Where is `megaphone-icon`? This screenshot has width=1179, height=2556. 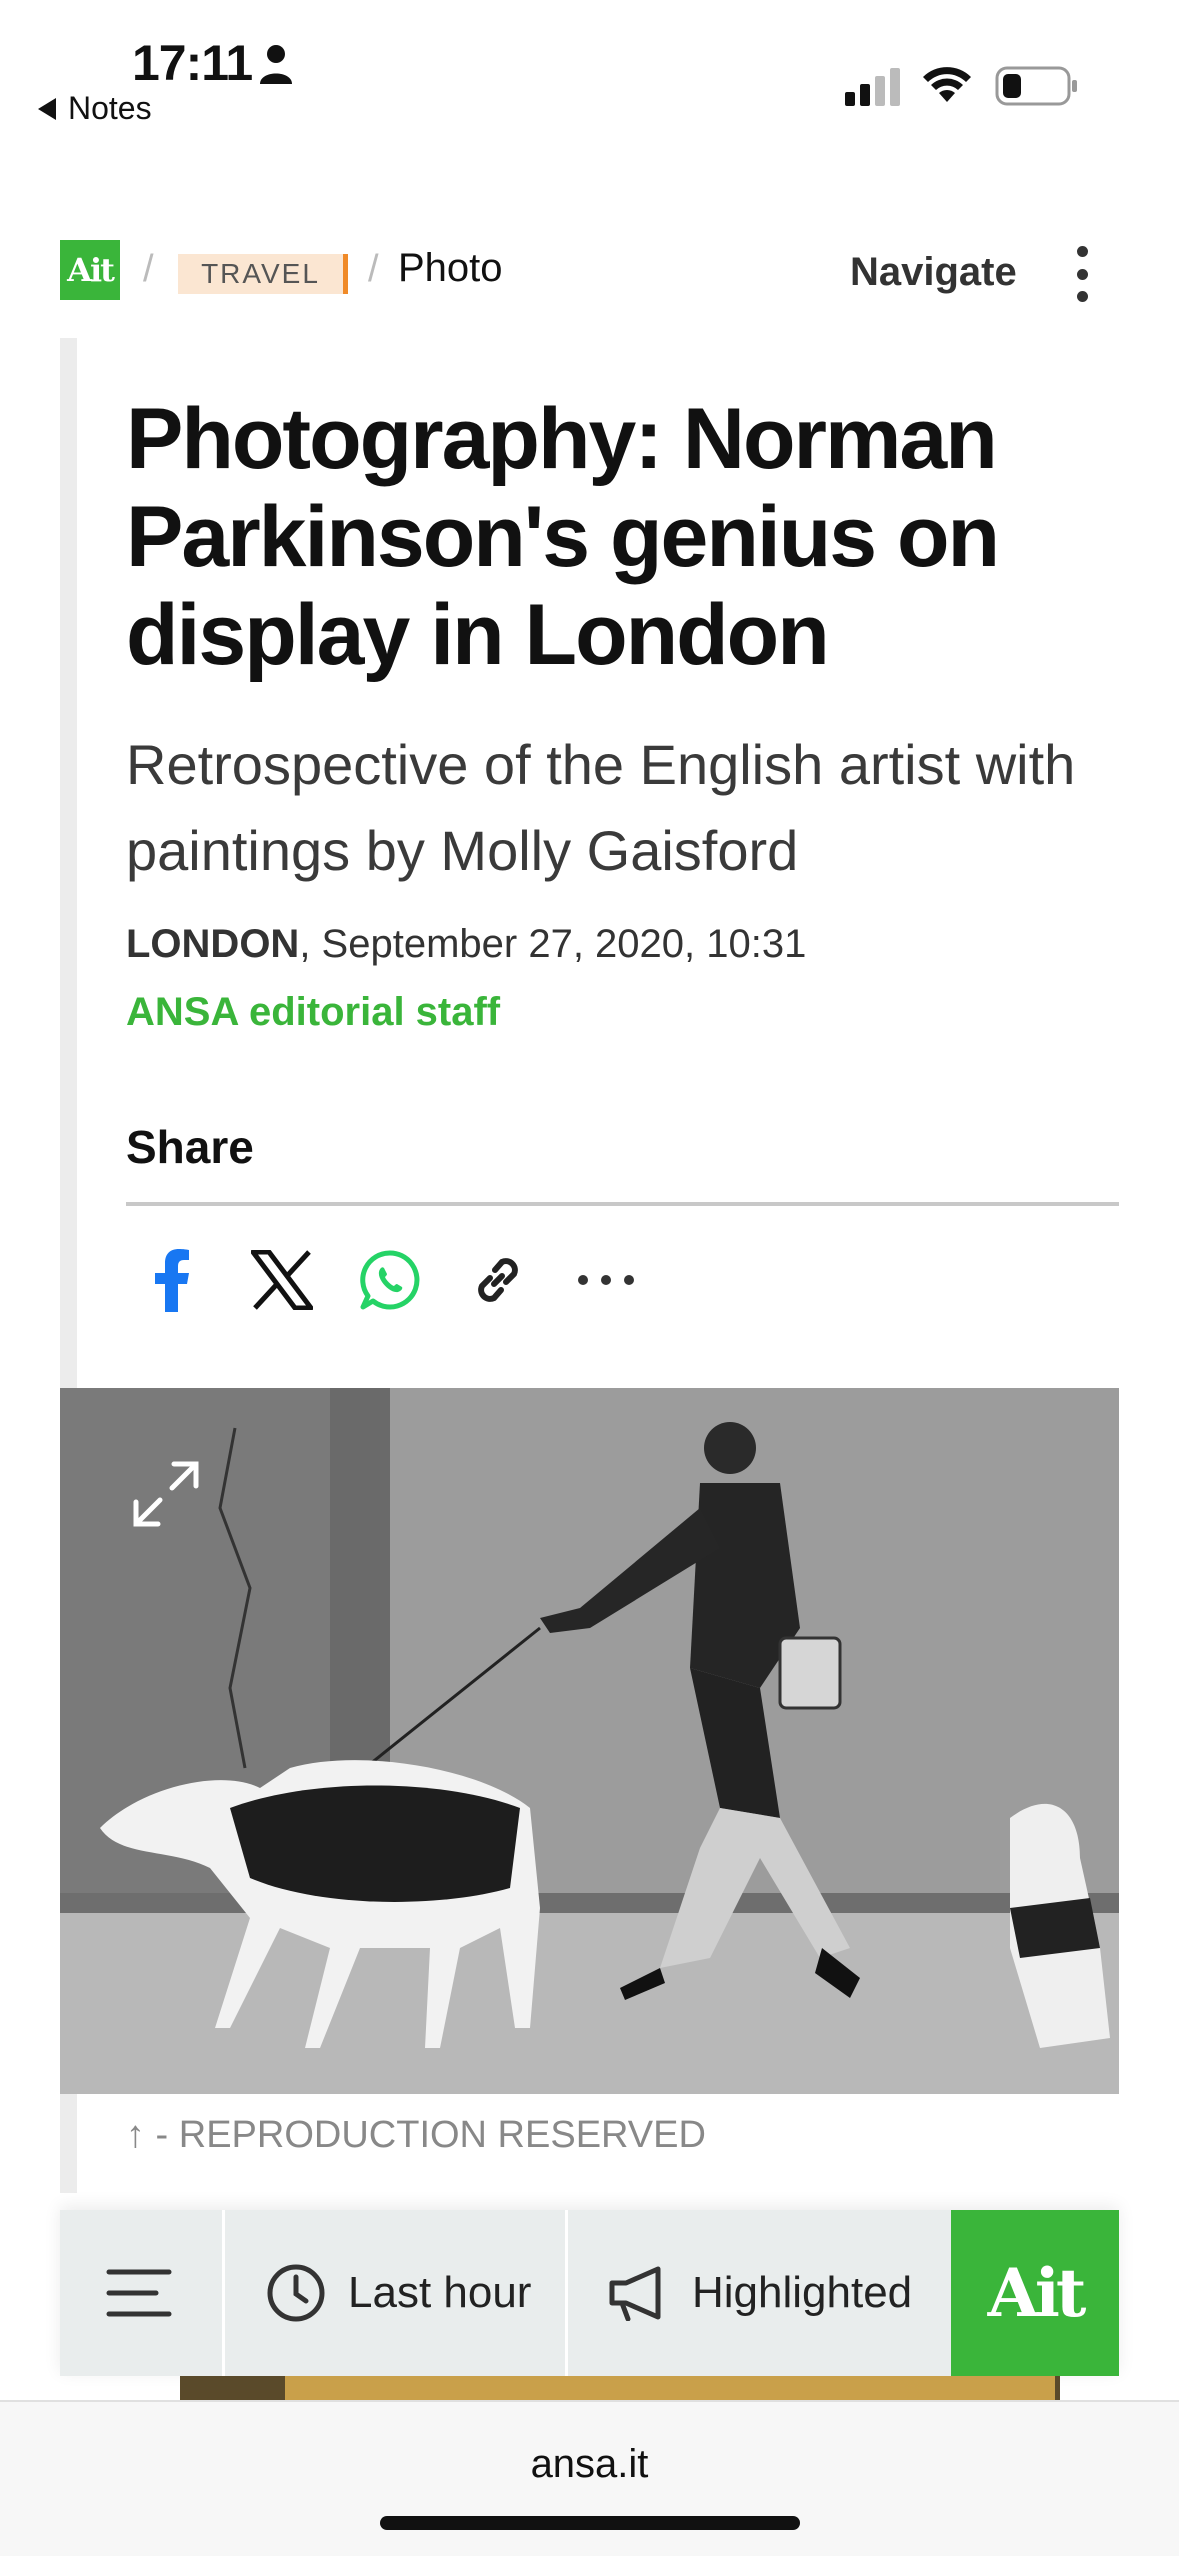 megaphone-icon is located at coordinates (635, 2293).